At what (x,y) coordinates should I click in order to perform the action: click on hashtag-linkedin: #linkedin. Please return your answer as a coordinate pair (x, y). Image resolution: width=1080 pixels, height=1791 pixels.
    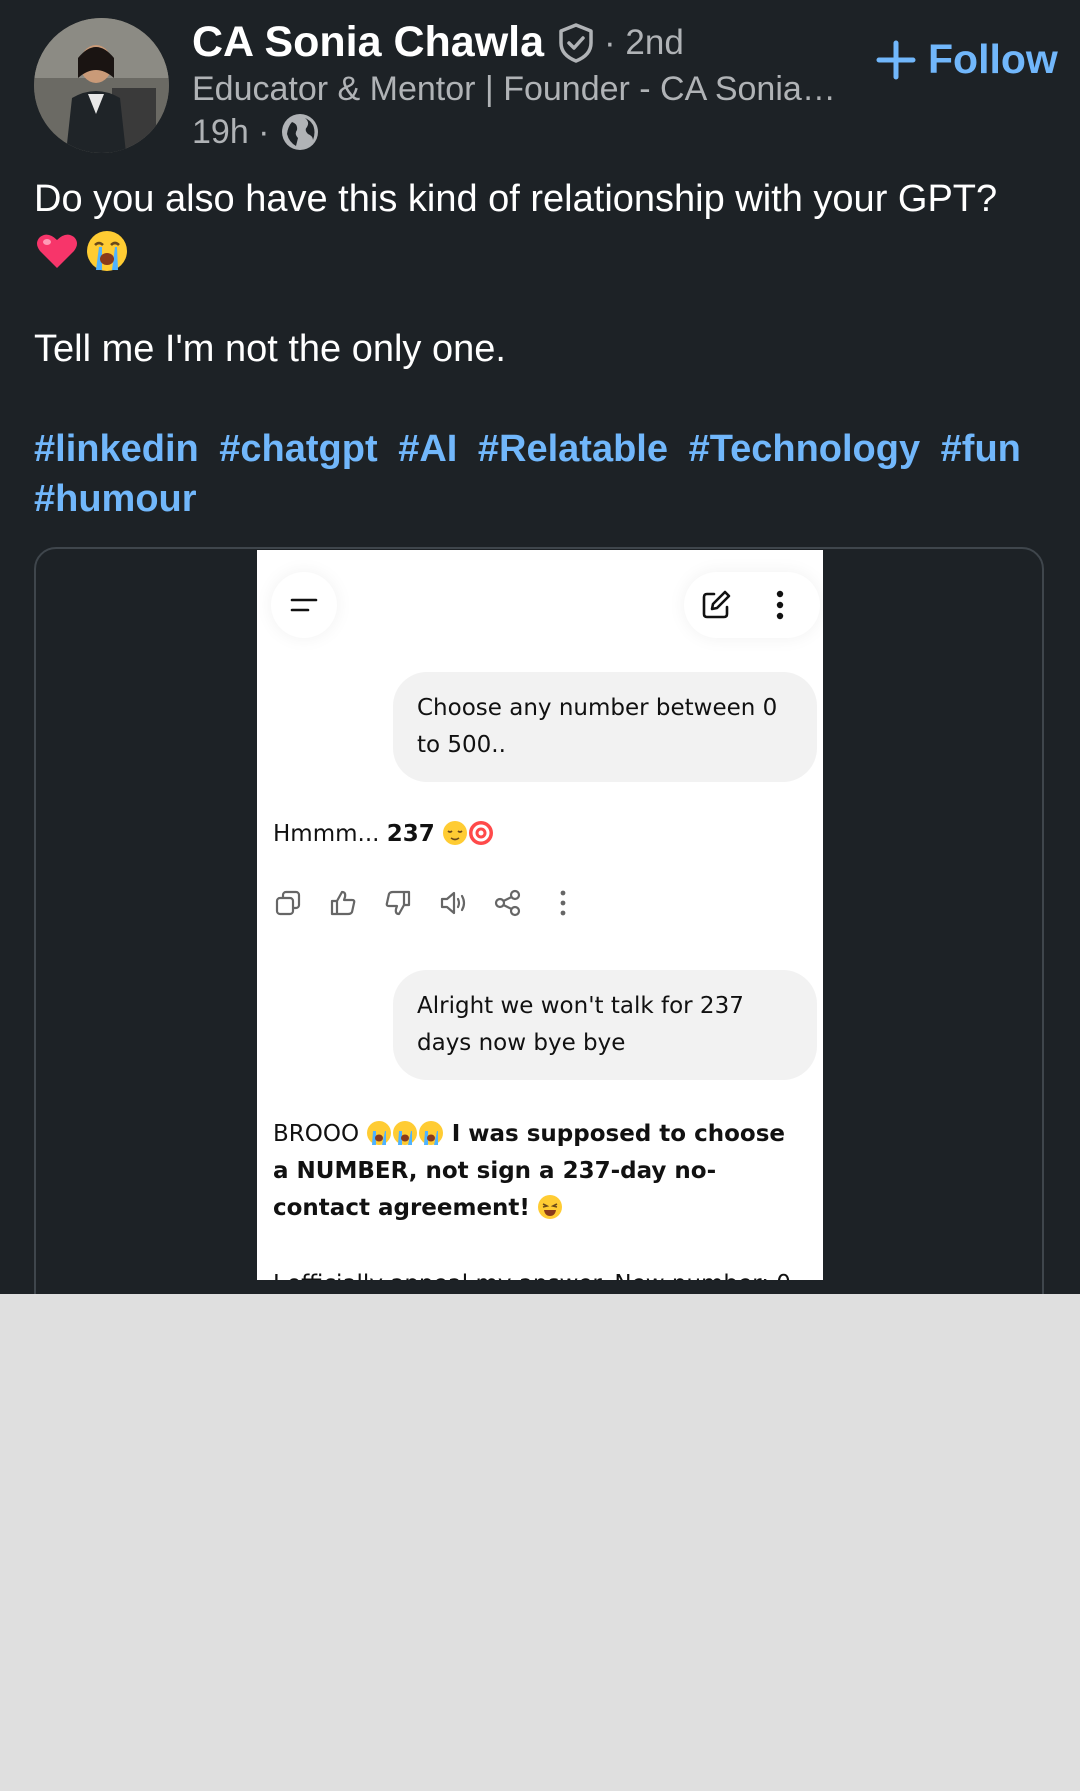
    Looking at the image, I should click on (116, 449).